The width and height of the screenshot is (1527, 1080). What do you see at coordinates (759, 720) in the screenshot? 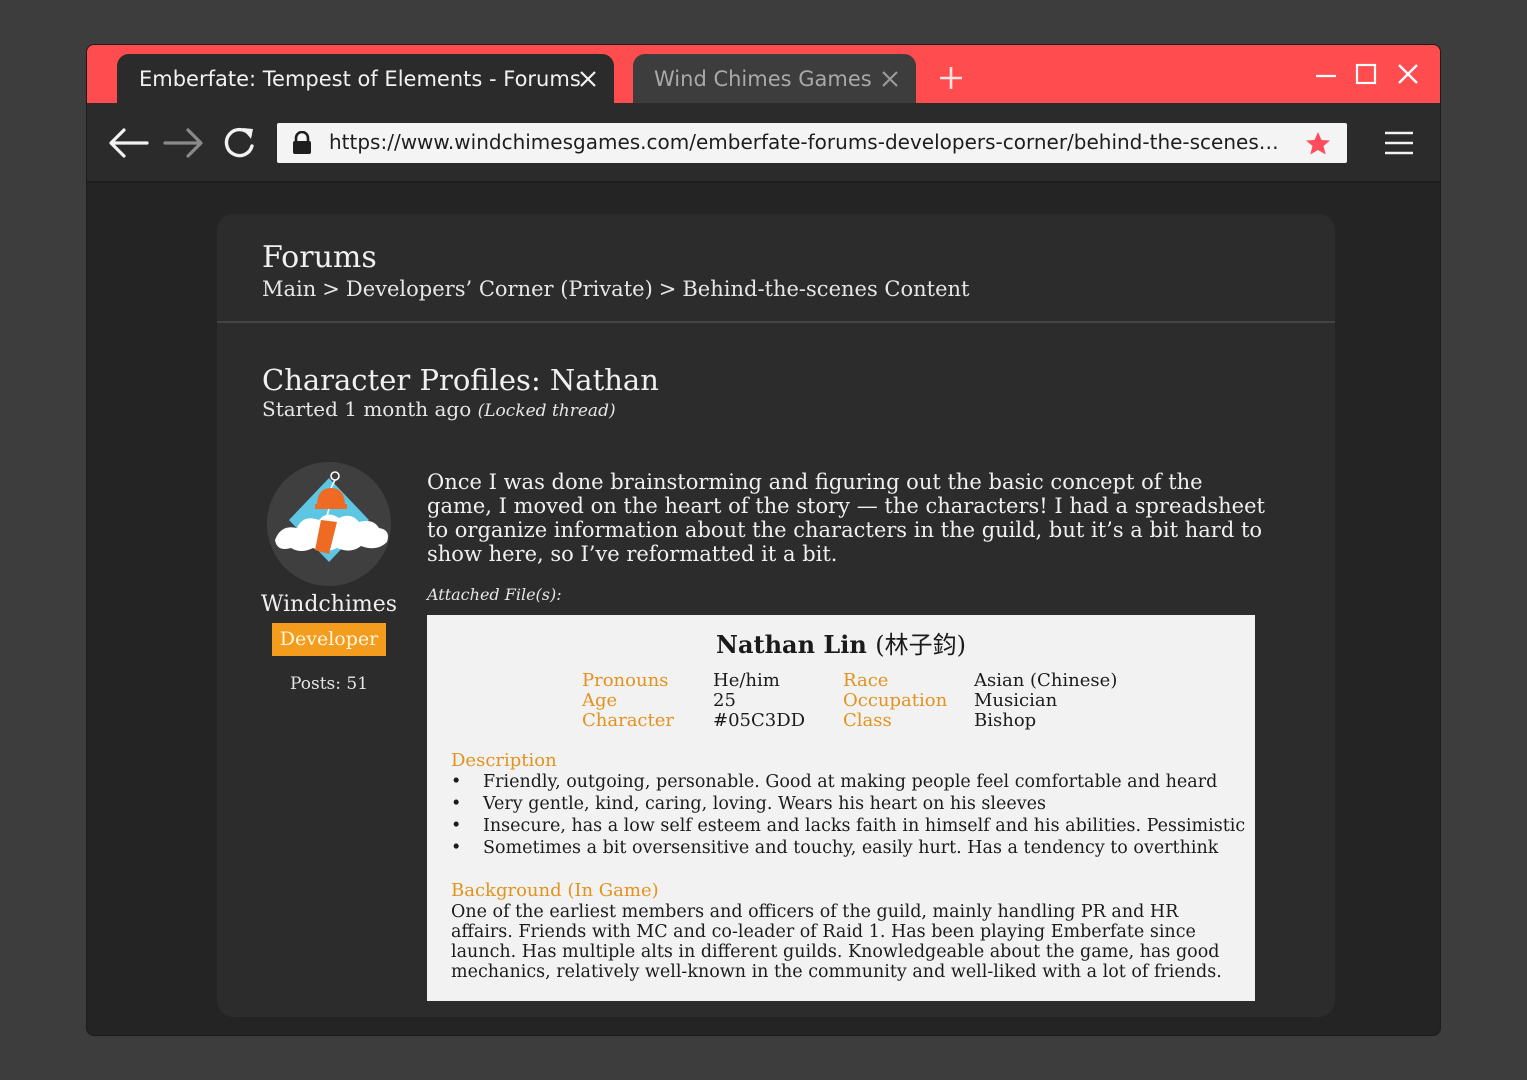
I see `field-value-character: #05C3DD` at bounding box center [759, 720].